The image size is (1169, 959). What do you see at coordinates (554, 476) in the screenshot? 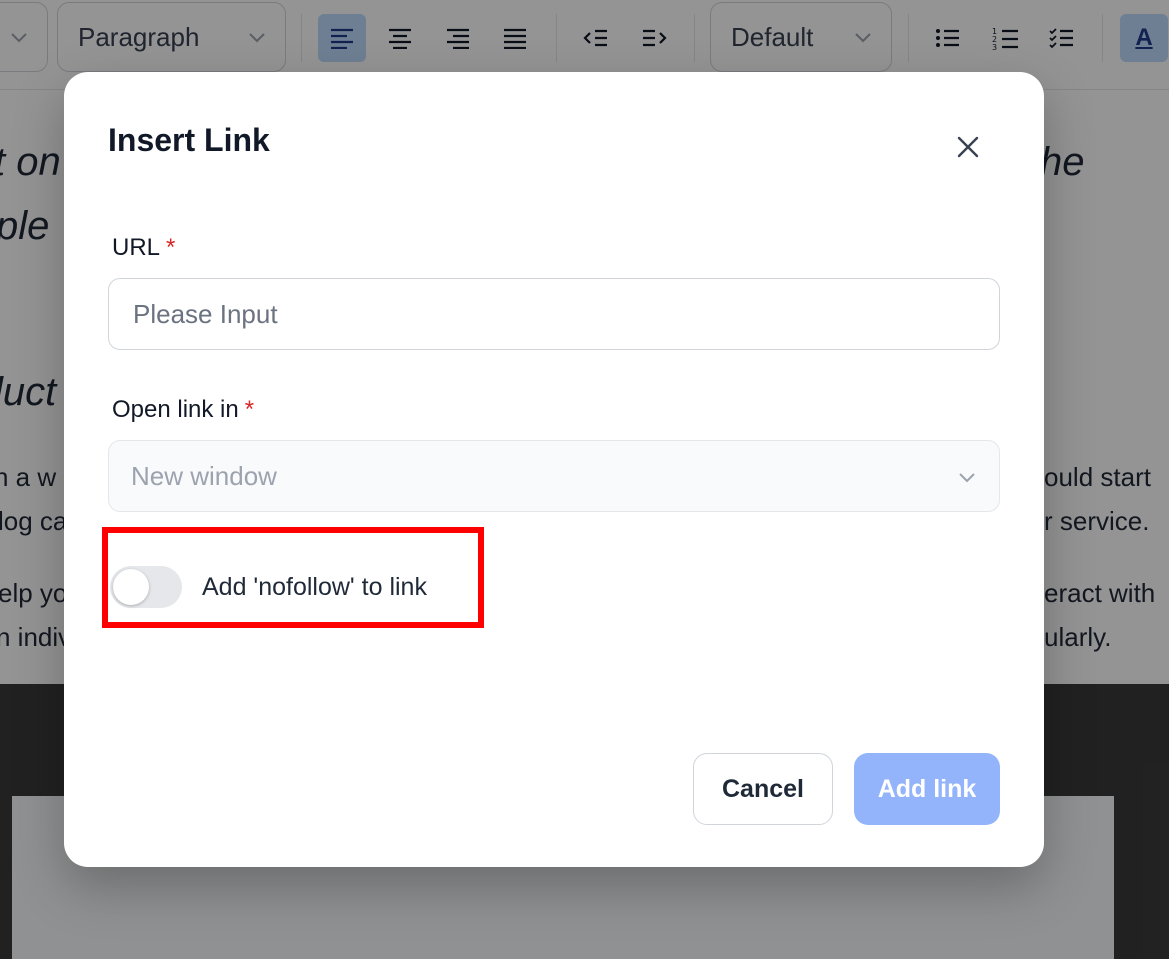
I see `open-link-select: New window` at bounding box center [554, 476].